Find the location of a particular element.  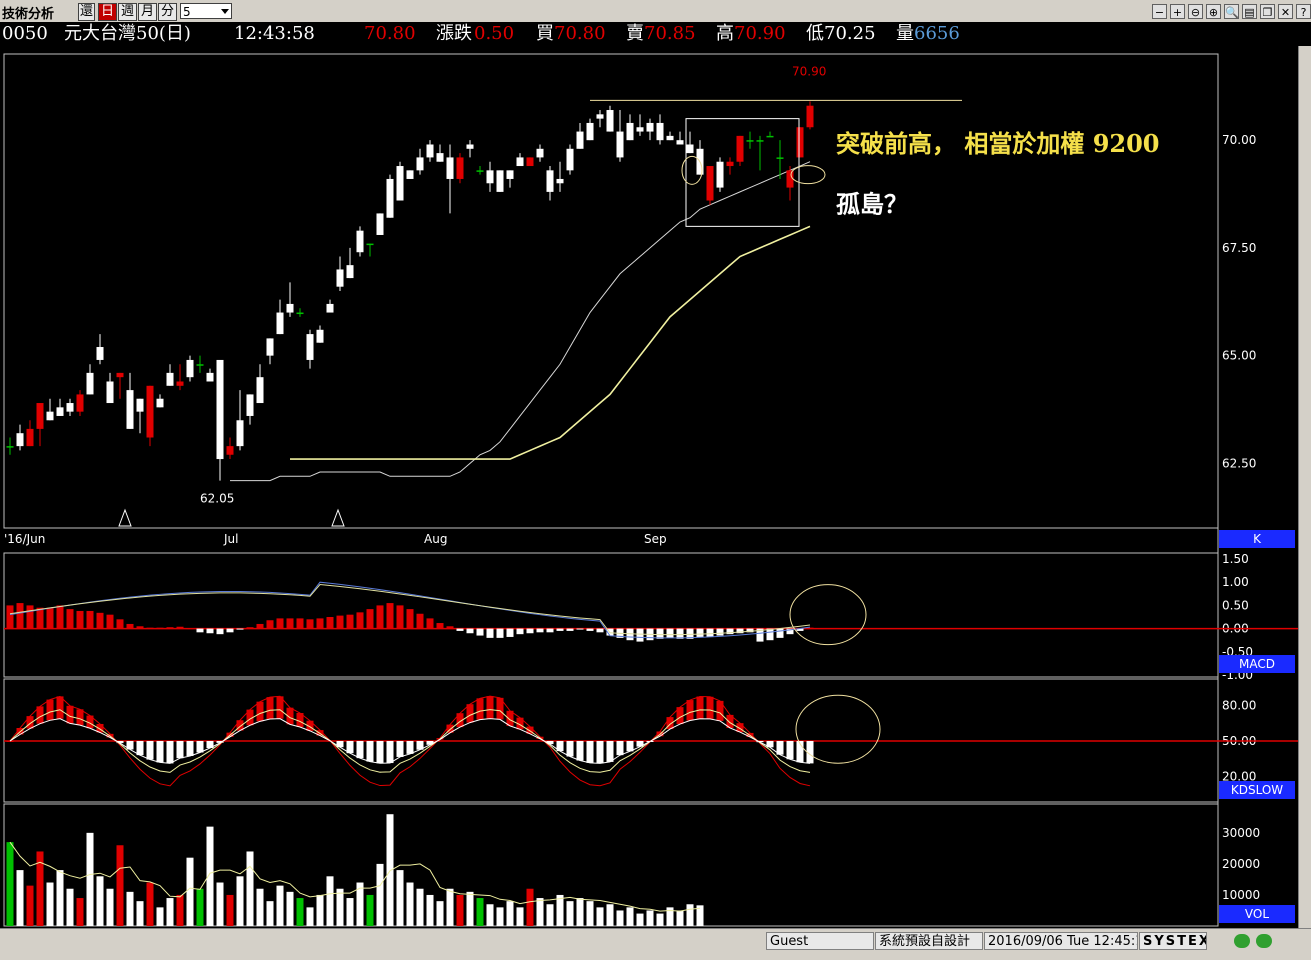

kd-highlight-circle is located at coordinates (838, 729).